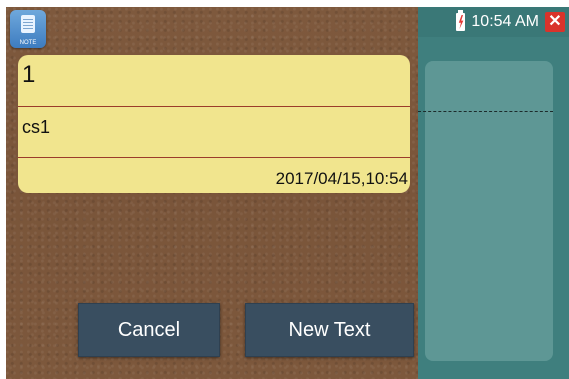 This screenshot has width=569, height=379. What do you see at coordinates (28, 43) in the screenshot?
I see `note-app-icon-label: NOTE` at bounding box center [28, 43].